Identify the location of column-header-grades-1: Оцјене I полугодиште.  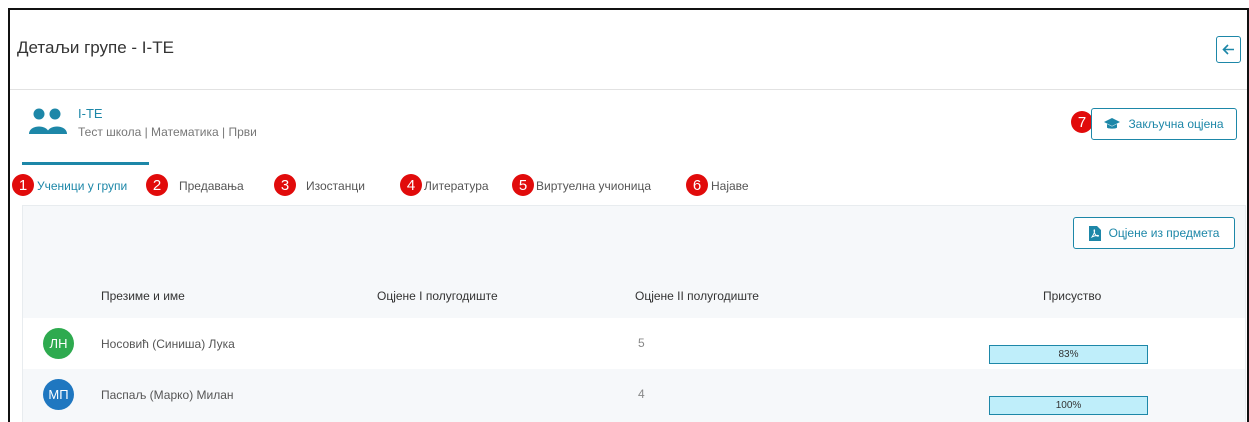
(437, 296).